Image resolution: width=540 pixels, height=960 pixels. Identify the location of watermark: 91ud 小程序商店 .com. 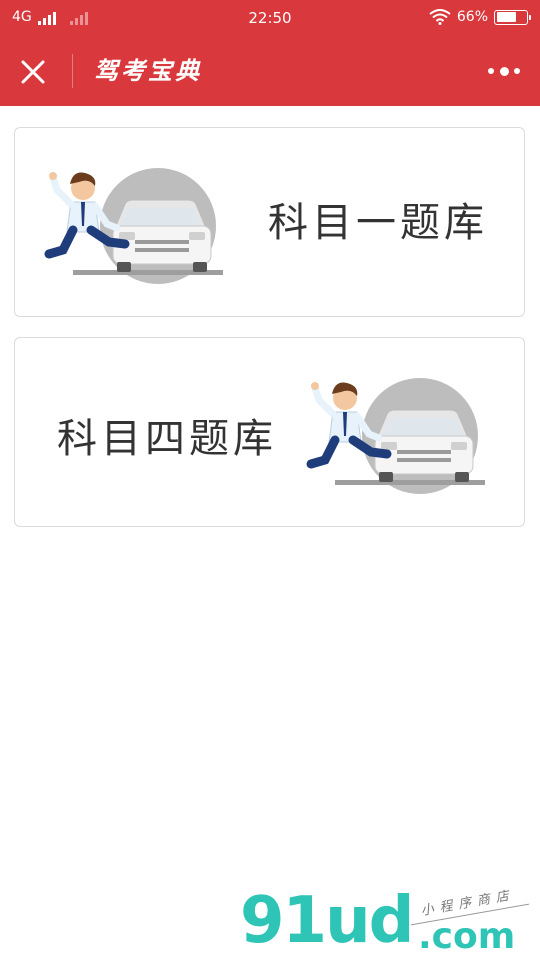
(390, 920).